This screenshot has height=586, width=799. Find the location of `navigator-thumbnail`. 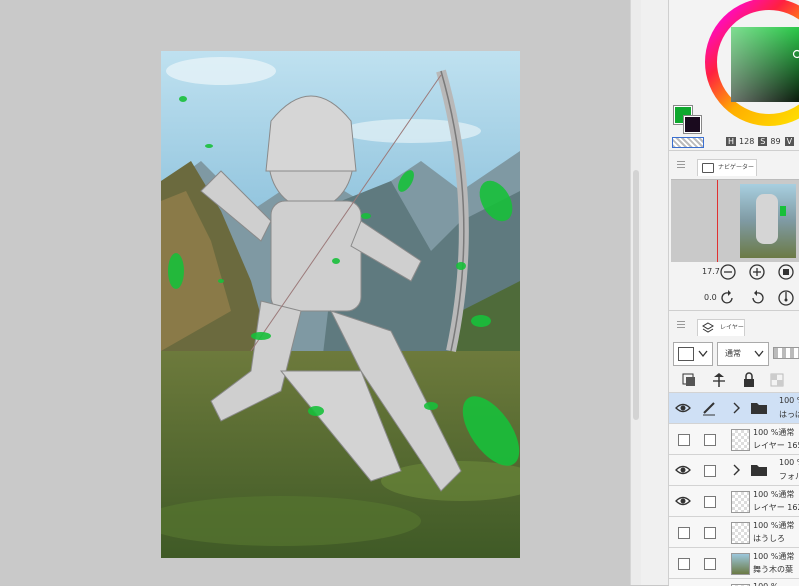

navigator-thumbnail is located at coordinates (768, 221).